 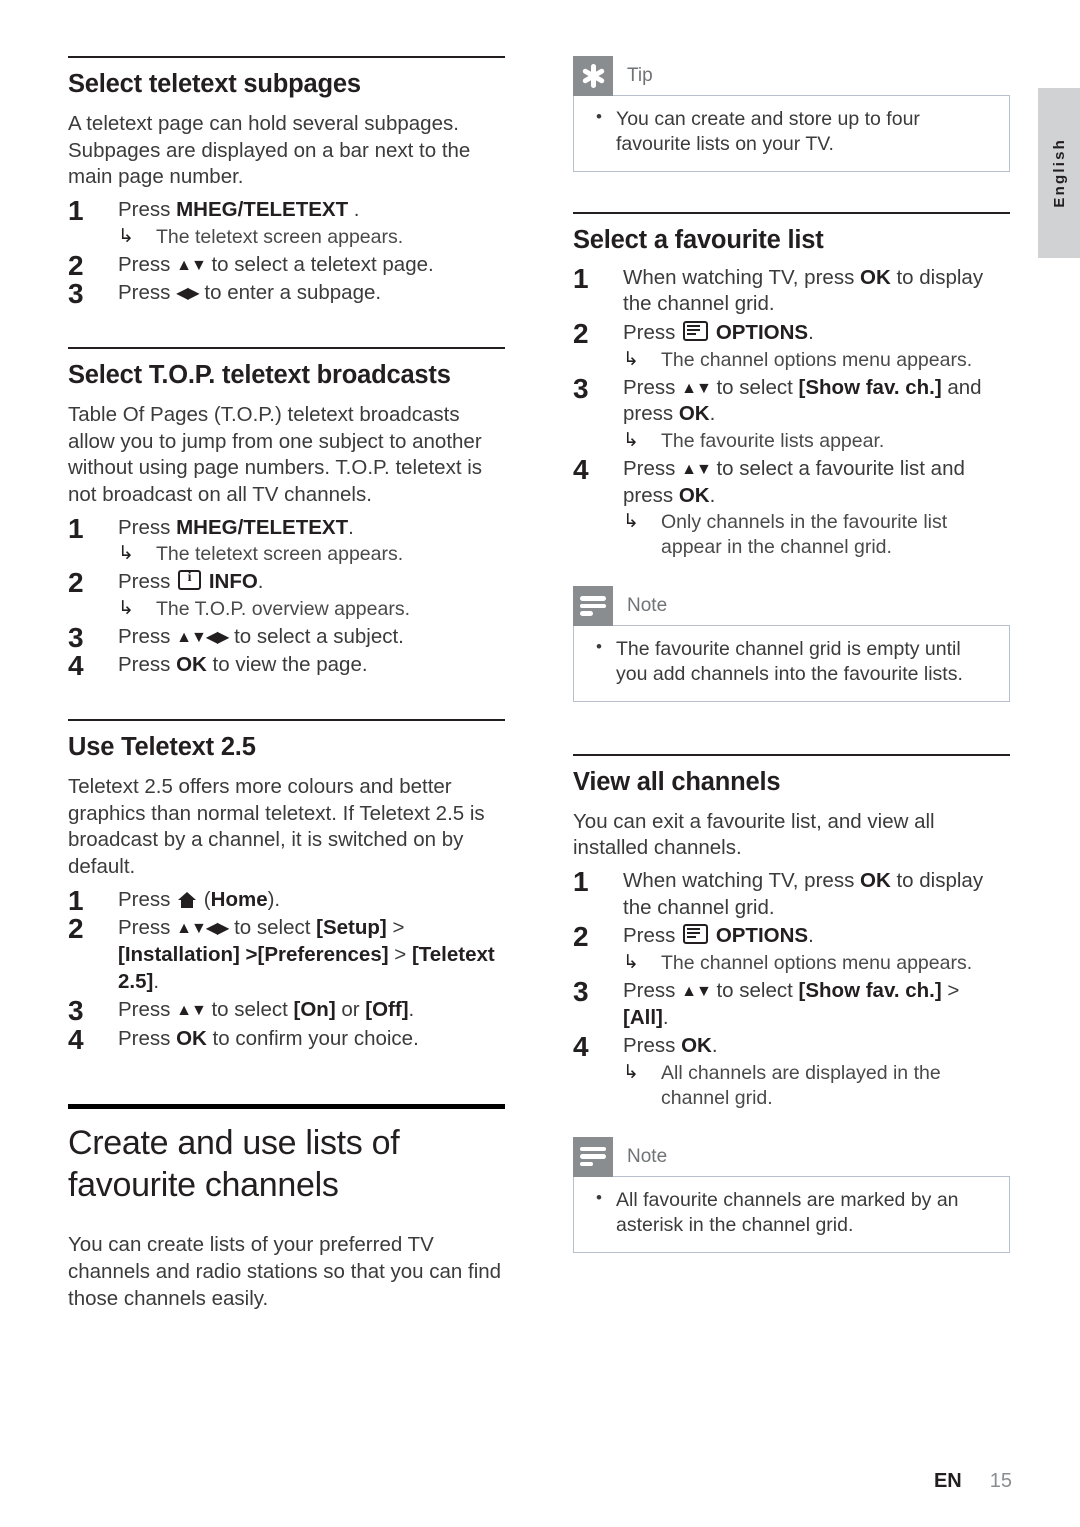 I want to click on footer-language-code: EN, so click(x=947, y=1481).